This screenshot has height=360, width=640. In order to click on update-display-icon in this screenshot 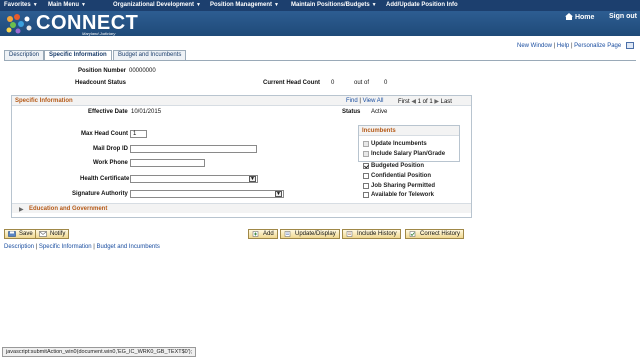, I will do `click(287, 234)`.